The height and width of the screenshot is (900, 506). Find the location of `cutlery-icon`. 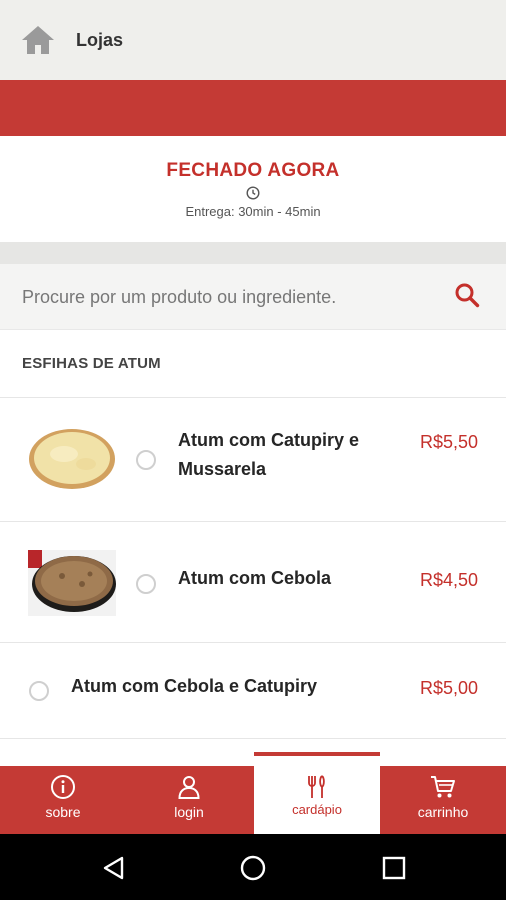

cutlery-icon is located at coordinates (316, 786).